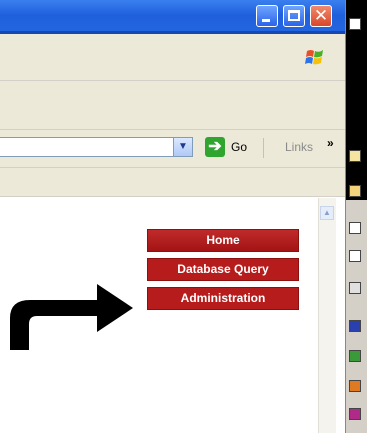 Image resolution: width=367 pixels, height=433 pixels. I want to click on maximize-button, so click(294, 16).